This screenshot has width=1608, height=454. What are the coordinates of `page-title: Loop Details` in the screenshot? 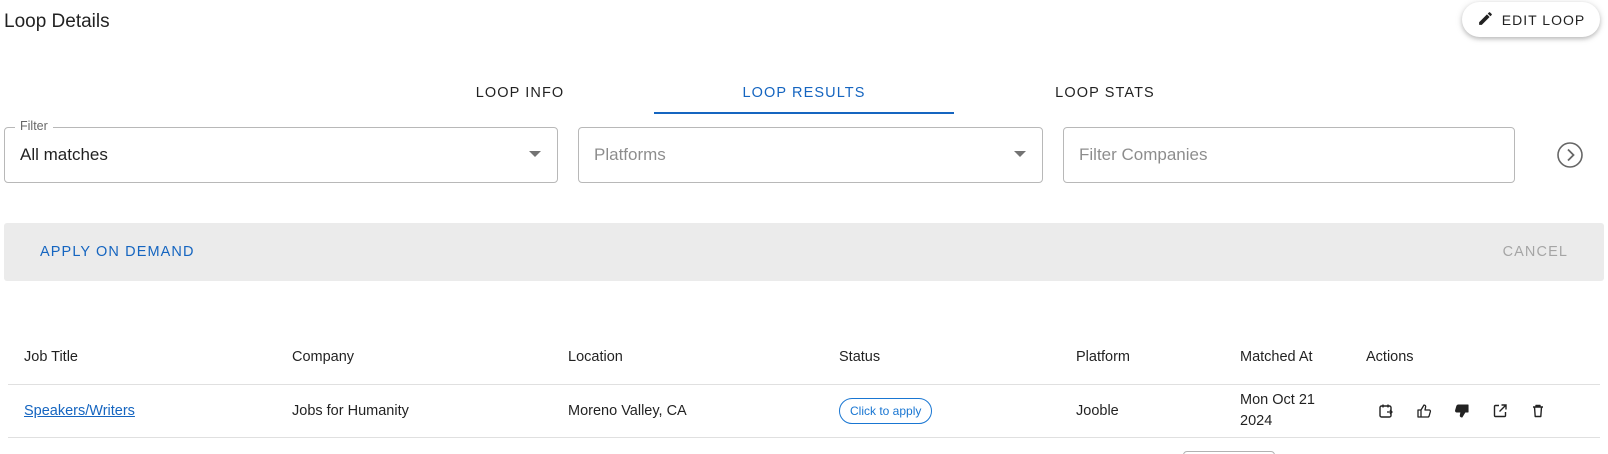 It's located at (57, 21).